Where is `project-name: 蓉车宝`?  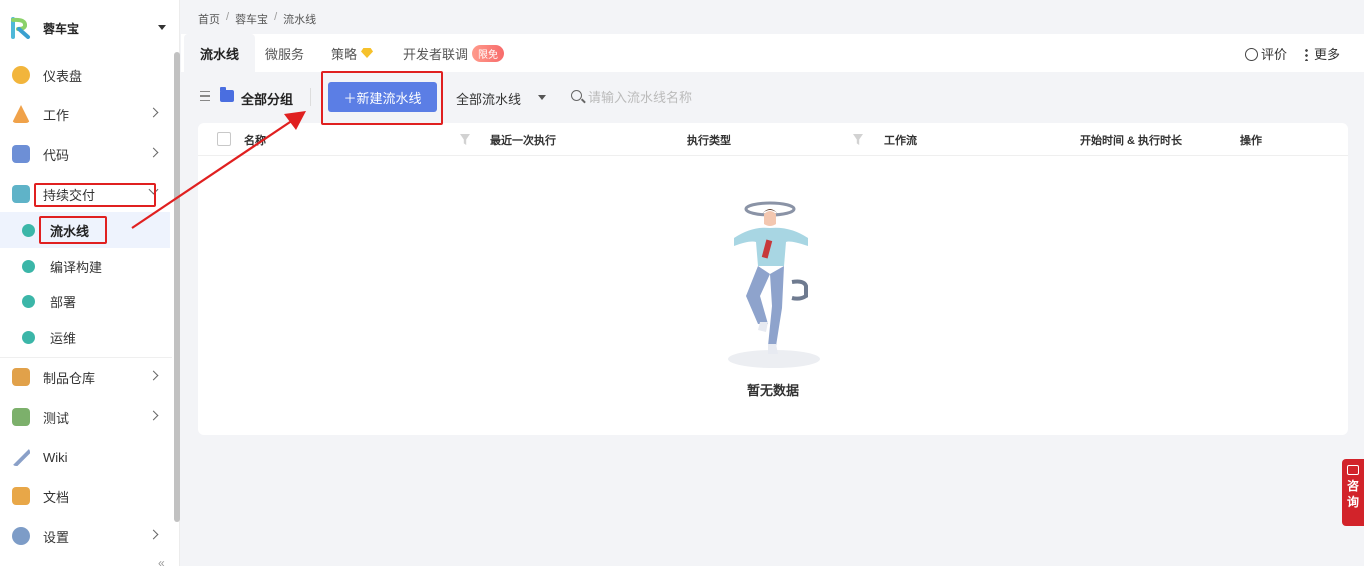 project-name: 蓉车宝 is located at coordinates (61, 28).